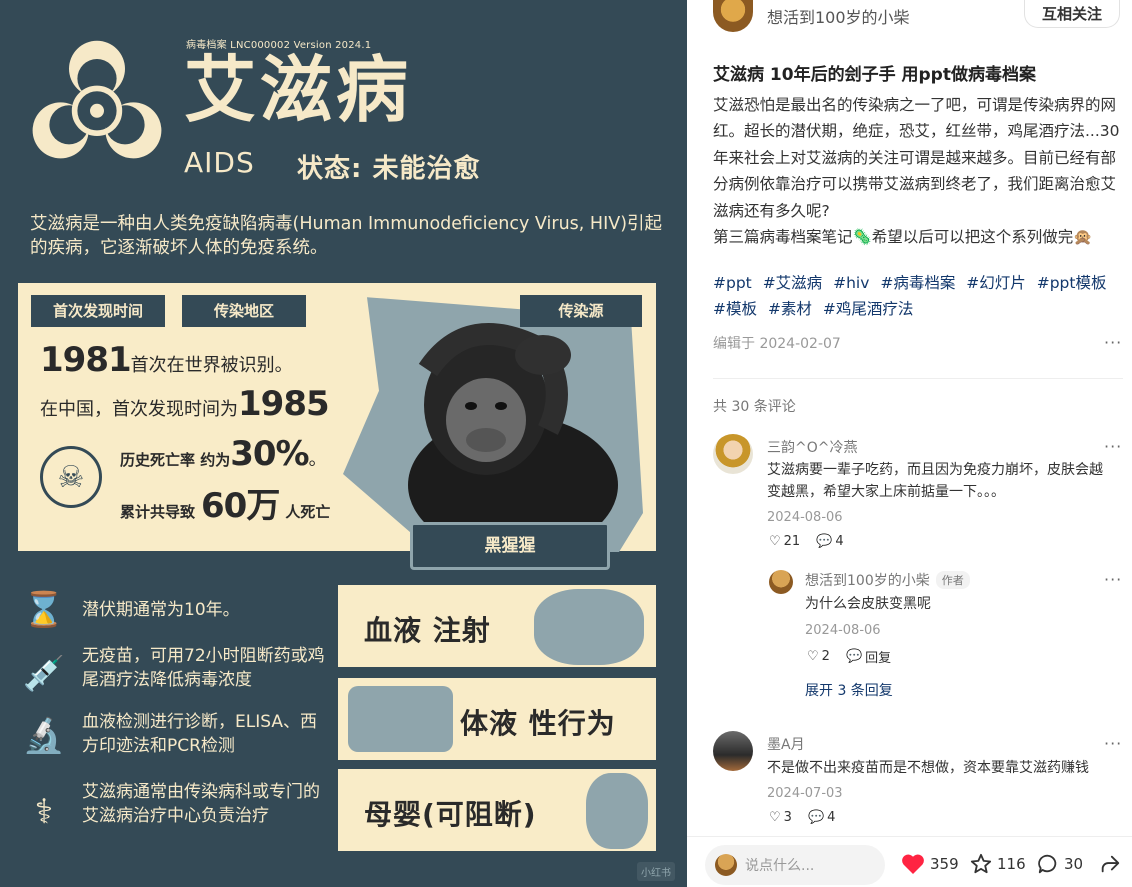 The width and height of the screenshot is (1132, 887). Describe the element at coordinates (917, 283) in the screenshot. I see `hashtag-link: #病毒档案` at that location.